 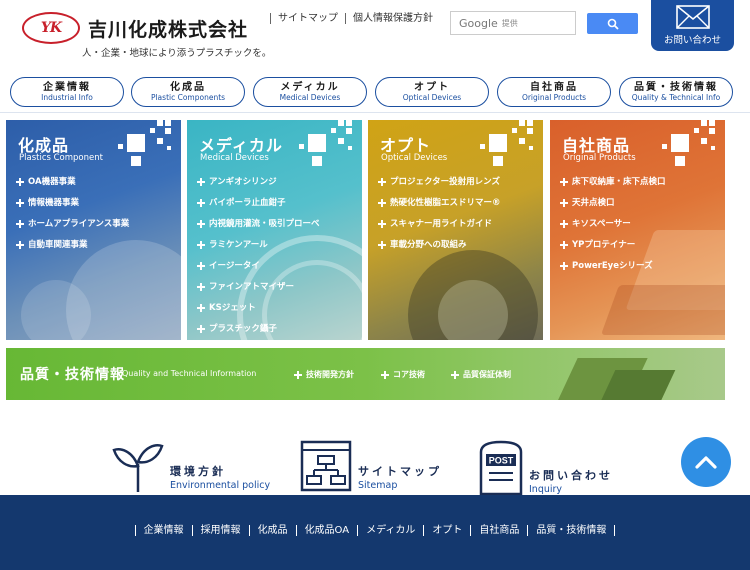 I want to click on sitemap-icon, so click(x=326, y=466).